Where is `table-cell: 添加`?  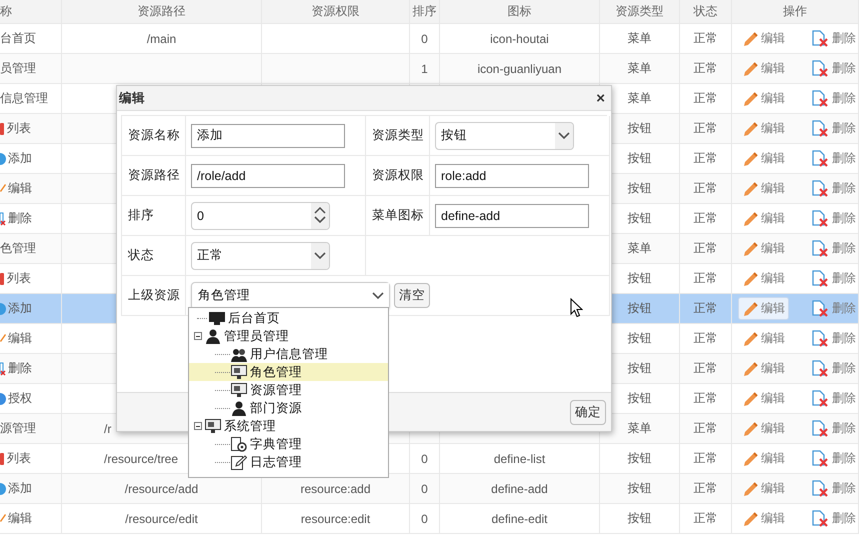
table-cell: 添加 is located at coordinates (20, 308).